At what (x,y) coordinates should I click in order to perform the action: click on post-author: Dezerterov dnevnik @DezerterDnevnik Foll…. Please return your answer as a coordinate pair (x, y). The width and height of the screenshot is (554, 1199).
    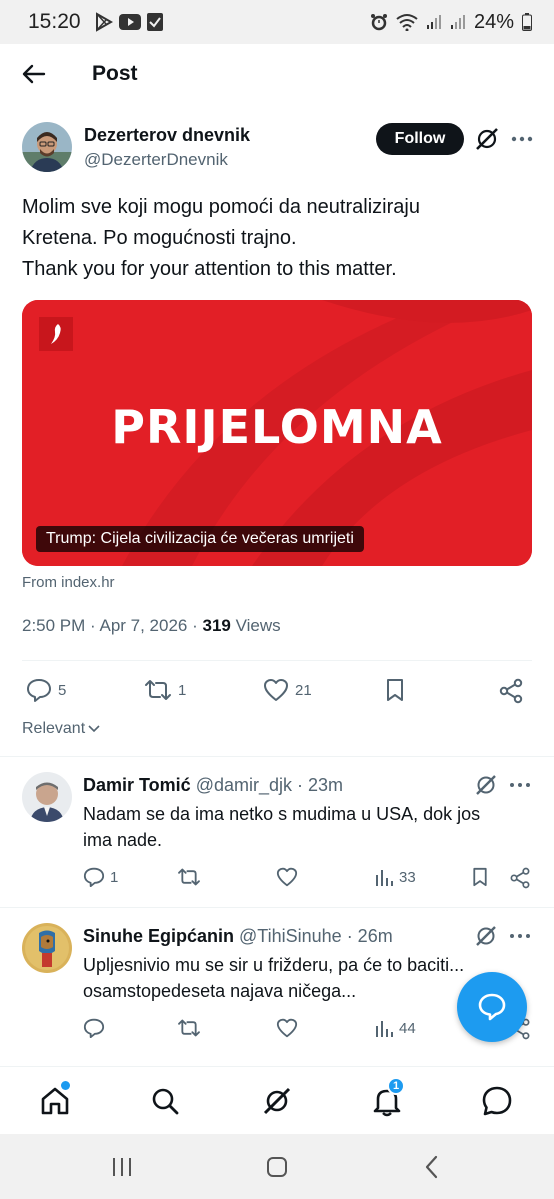
    Looking at the image, I should click on (278, 149).